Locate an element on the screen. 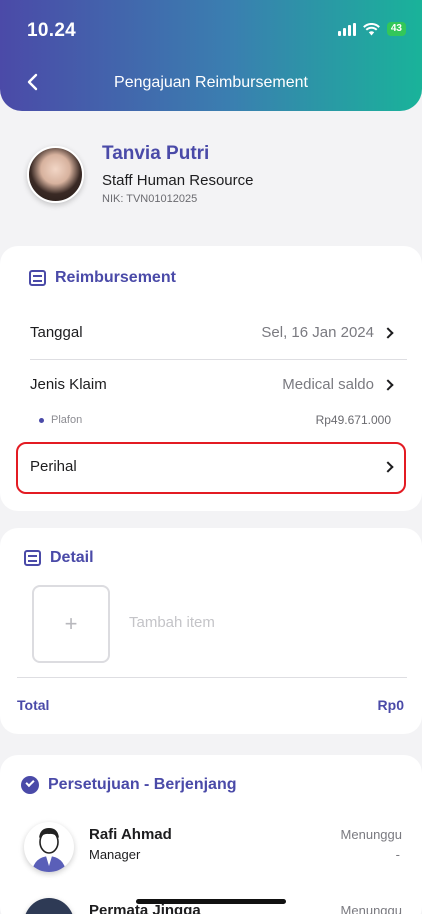  add-item-hint: Tambah item is located at coordinates (172, 622).